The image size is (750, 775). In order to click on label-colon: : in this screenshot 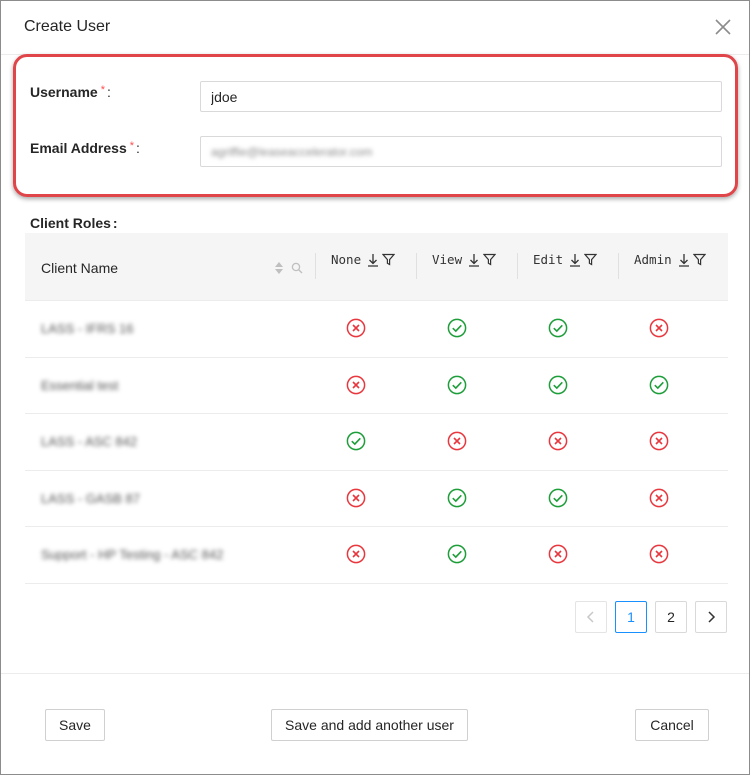, I will do `click(115, 223)`.